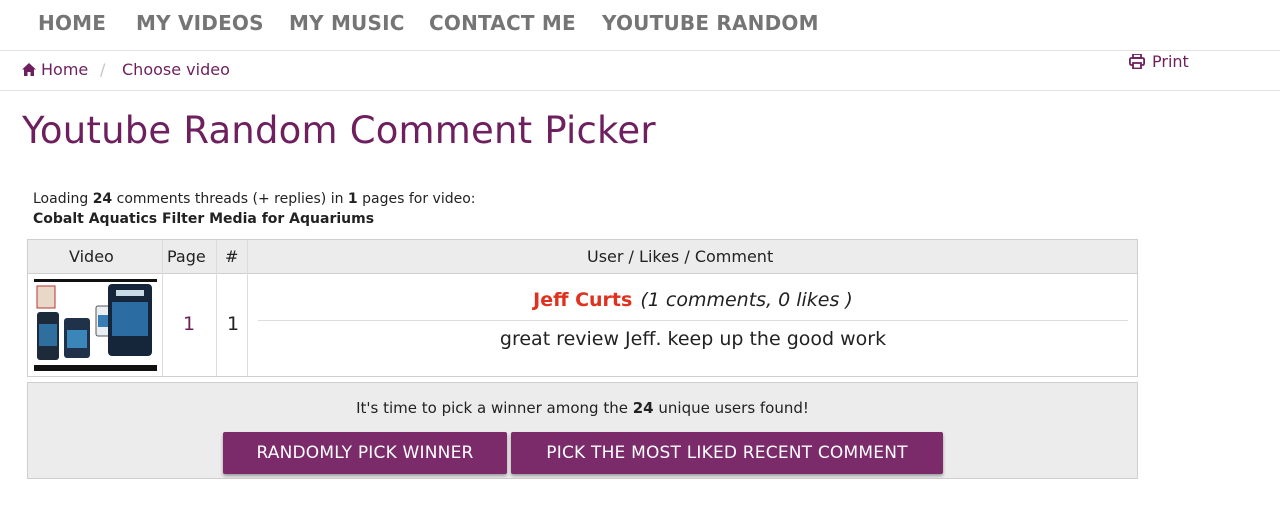 The height and width of the screenshot is (529, 1280). I want to click on page-title: Youtube Random Comment Picker, so click(339, 130).